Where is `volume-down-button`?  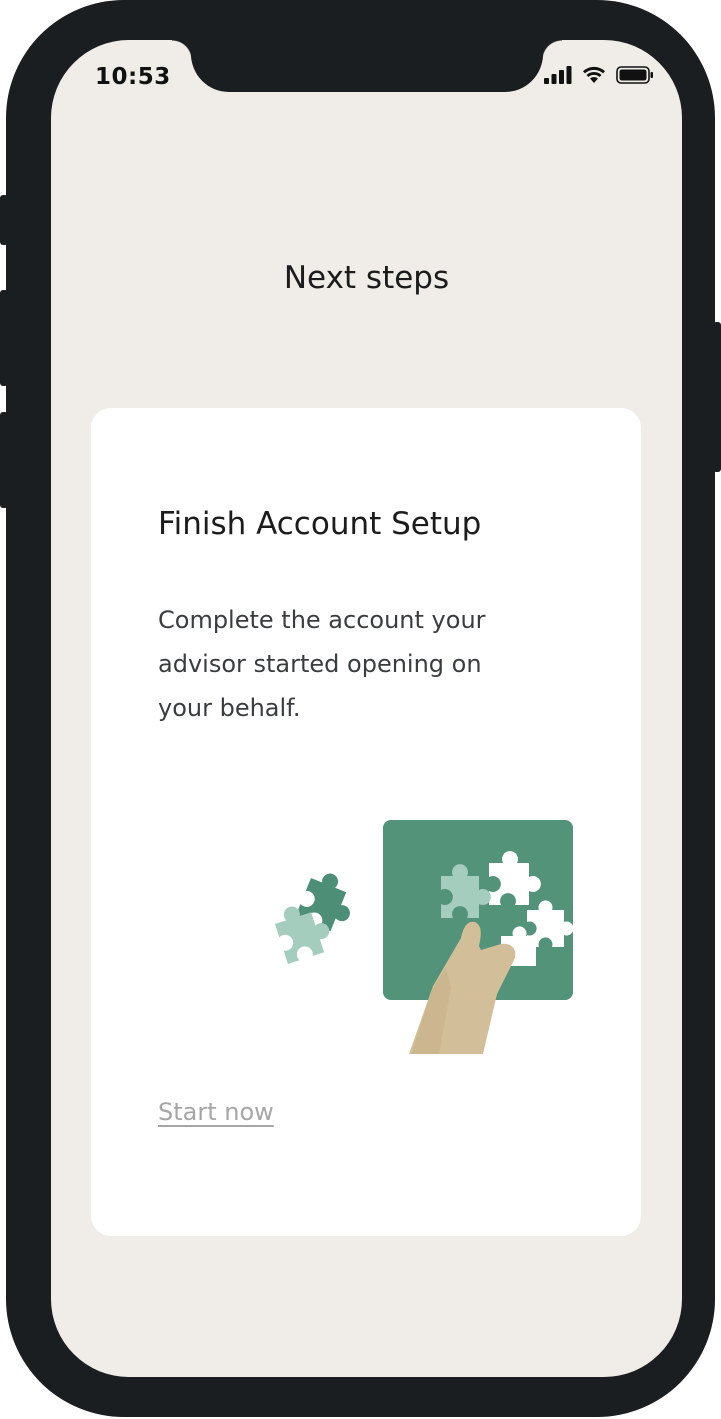 volume-down-button is located at coordinates (4, 460).